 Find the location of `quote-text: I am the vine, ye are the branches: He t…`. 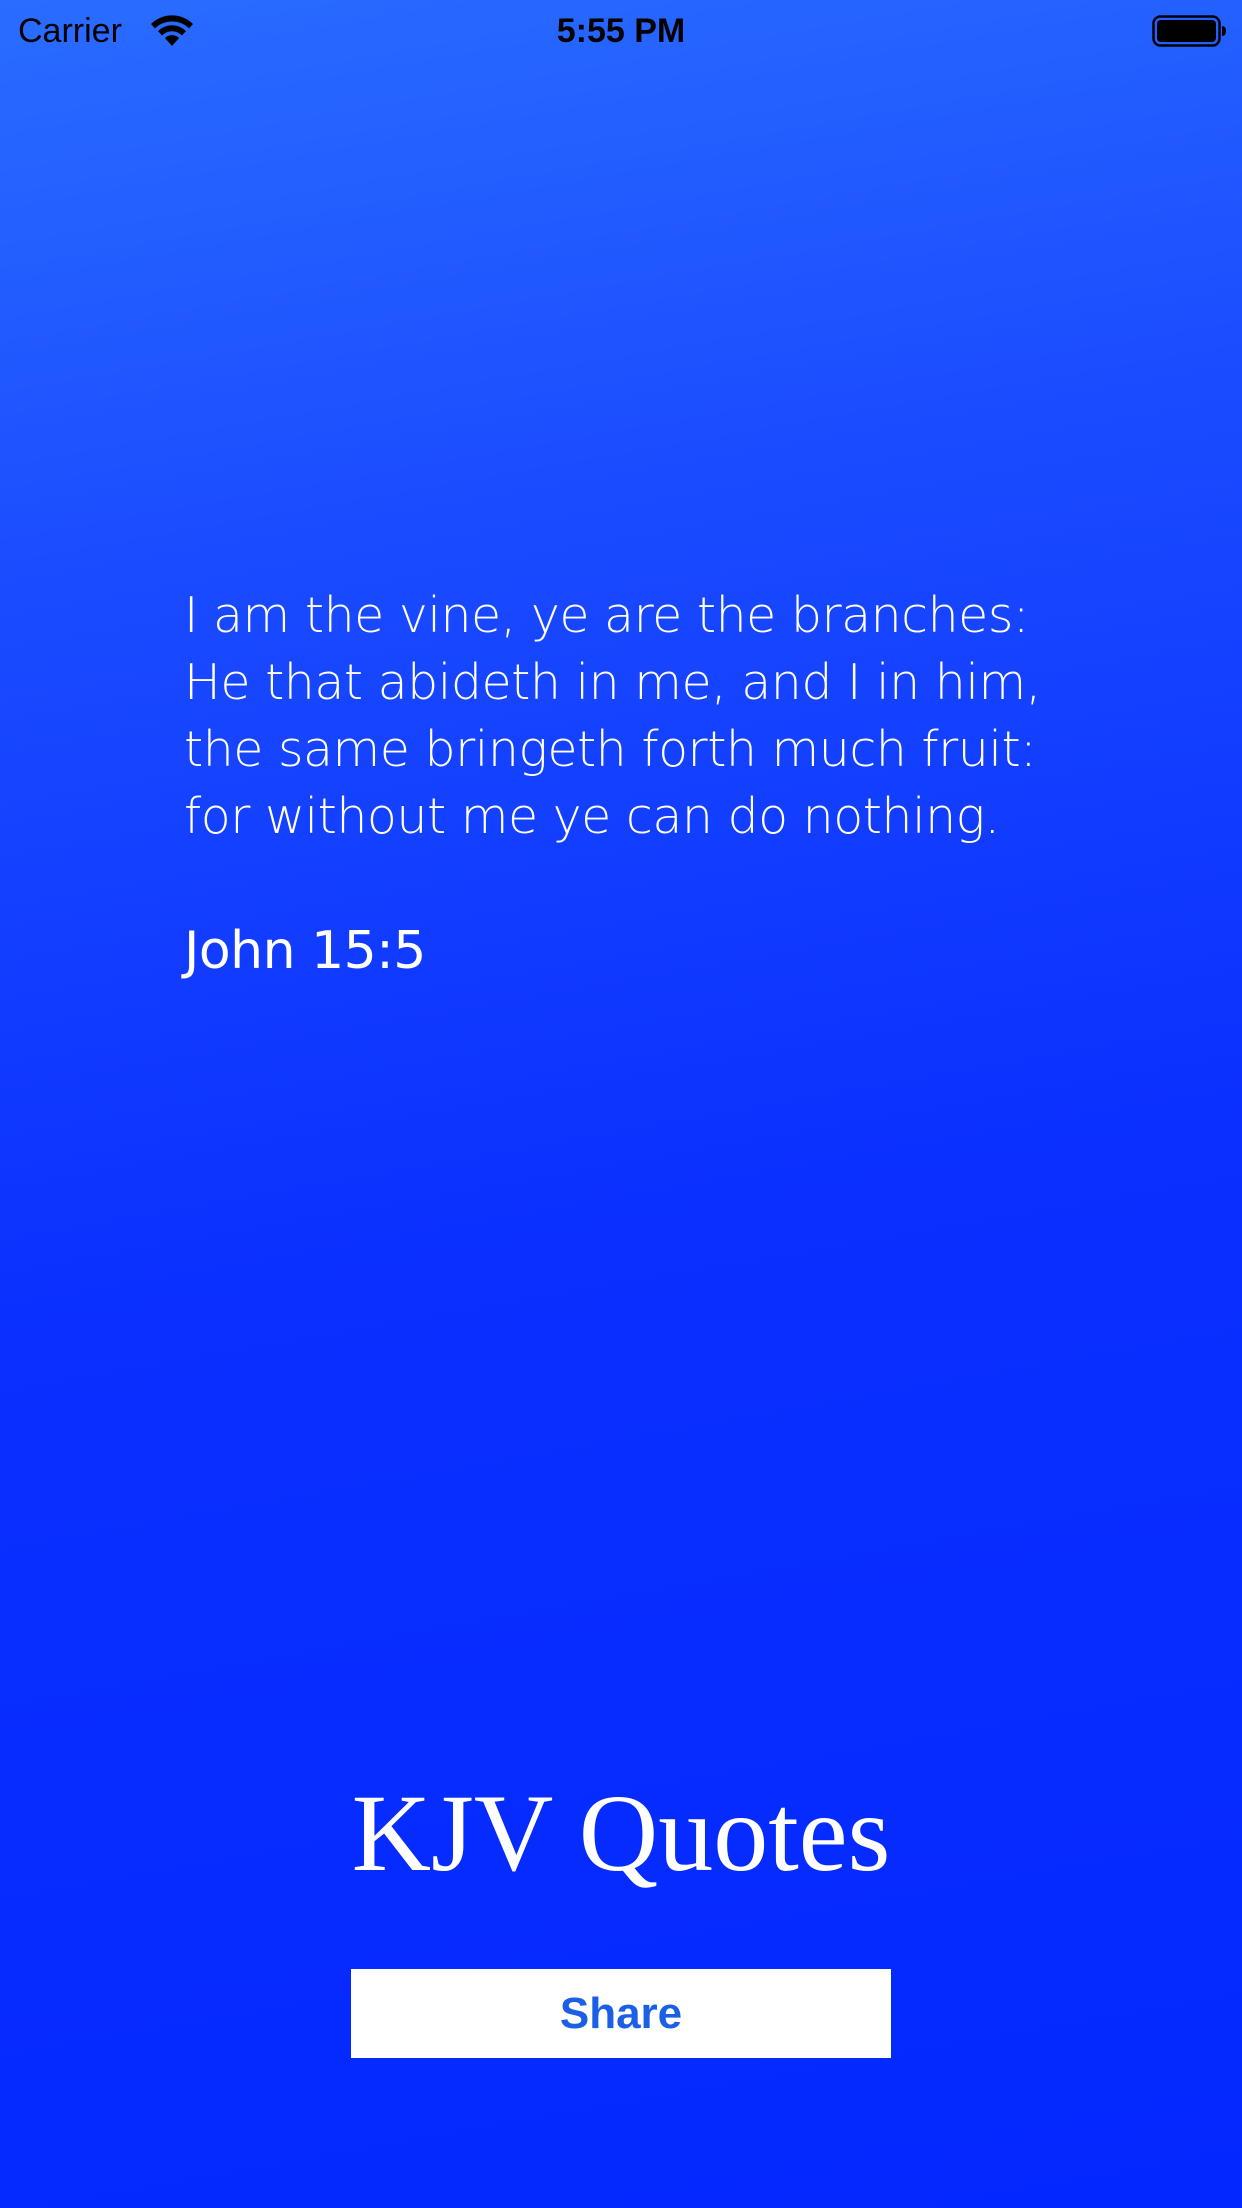

quote-text: I am the vine, ye are the branches: He t… is located at coordinates (634, 716).